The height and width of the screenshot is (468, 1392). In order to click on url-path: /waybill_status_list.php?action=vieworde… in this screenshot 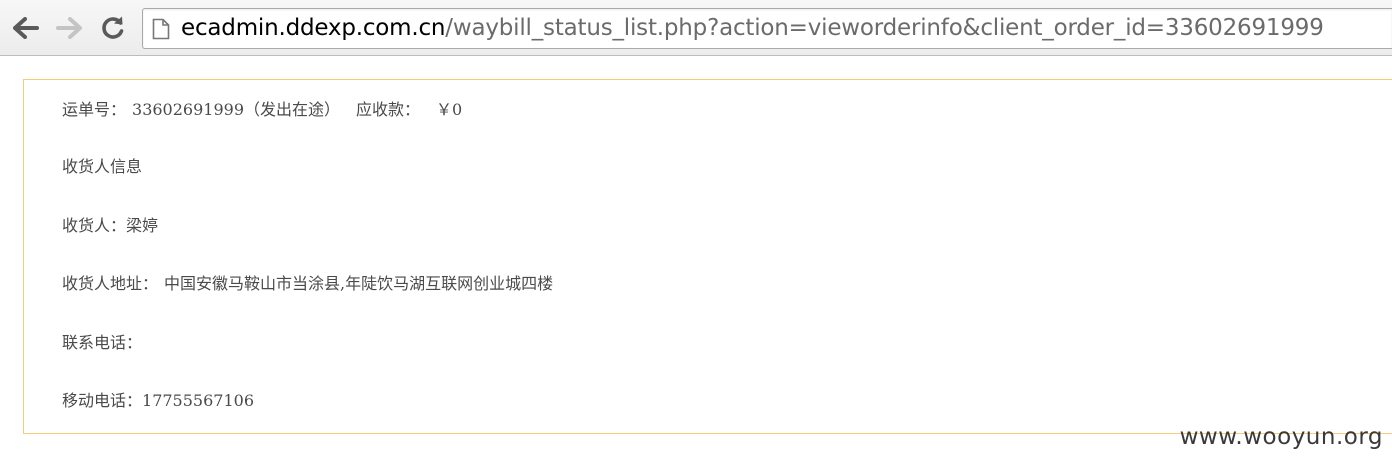, I will do `click(884, 28)`.